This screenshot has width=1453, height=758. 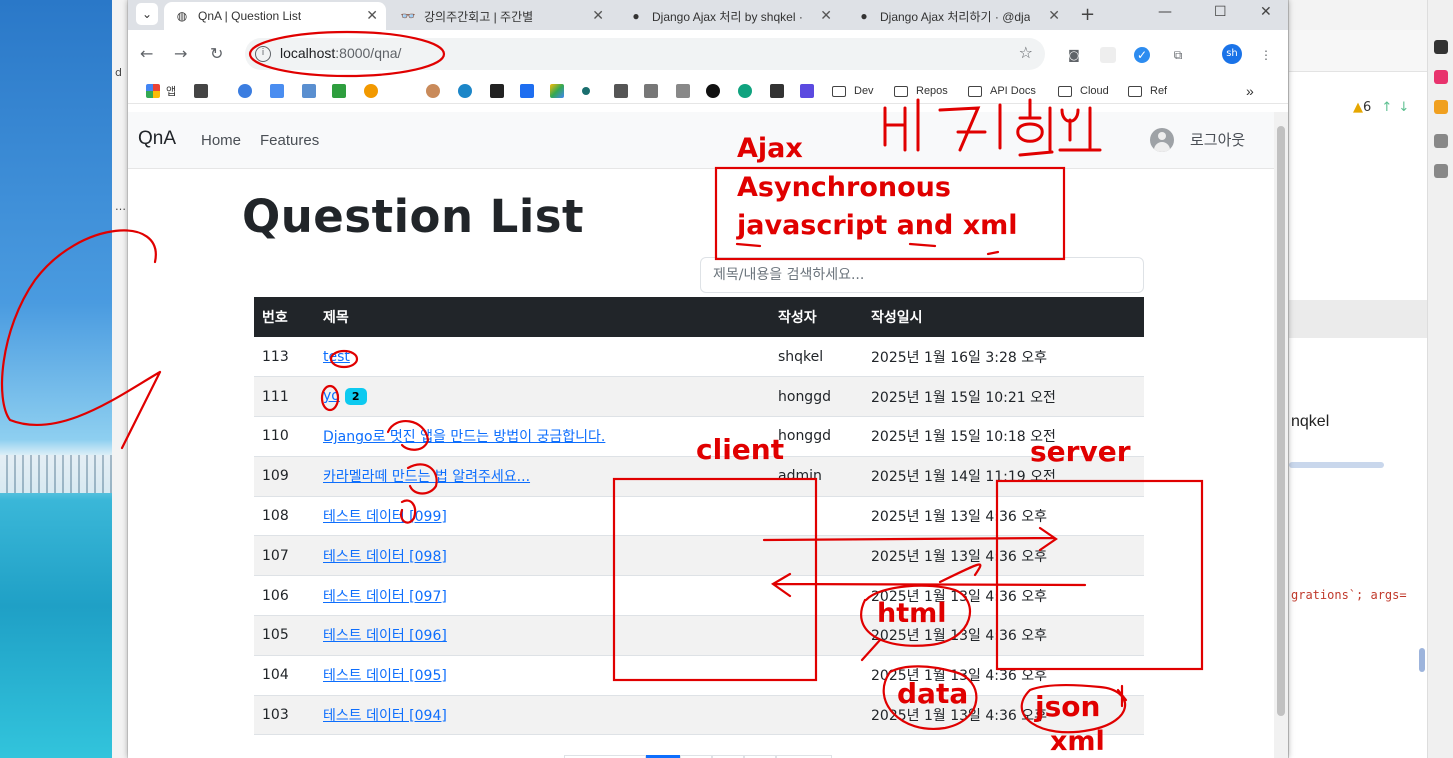 I want to click on tab-label: Django Ajax 처리 by shqkel ·, so click(x=727, y=16).